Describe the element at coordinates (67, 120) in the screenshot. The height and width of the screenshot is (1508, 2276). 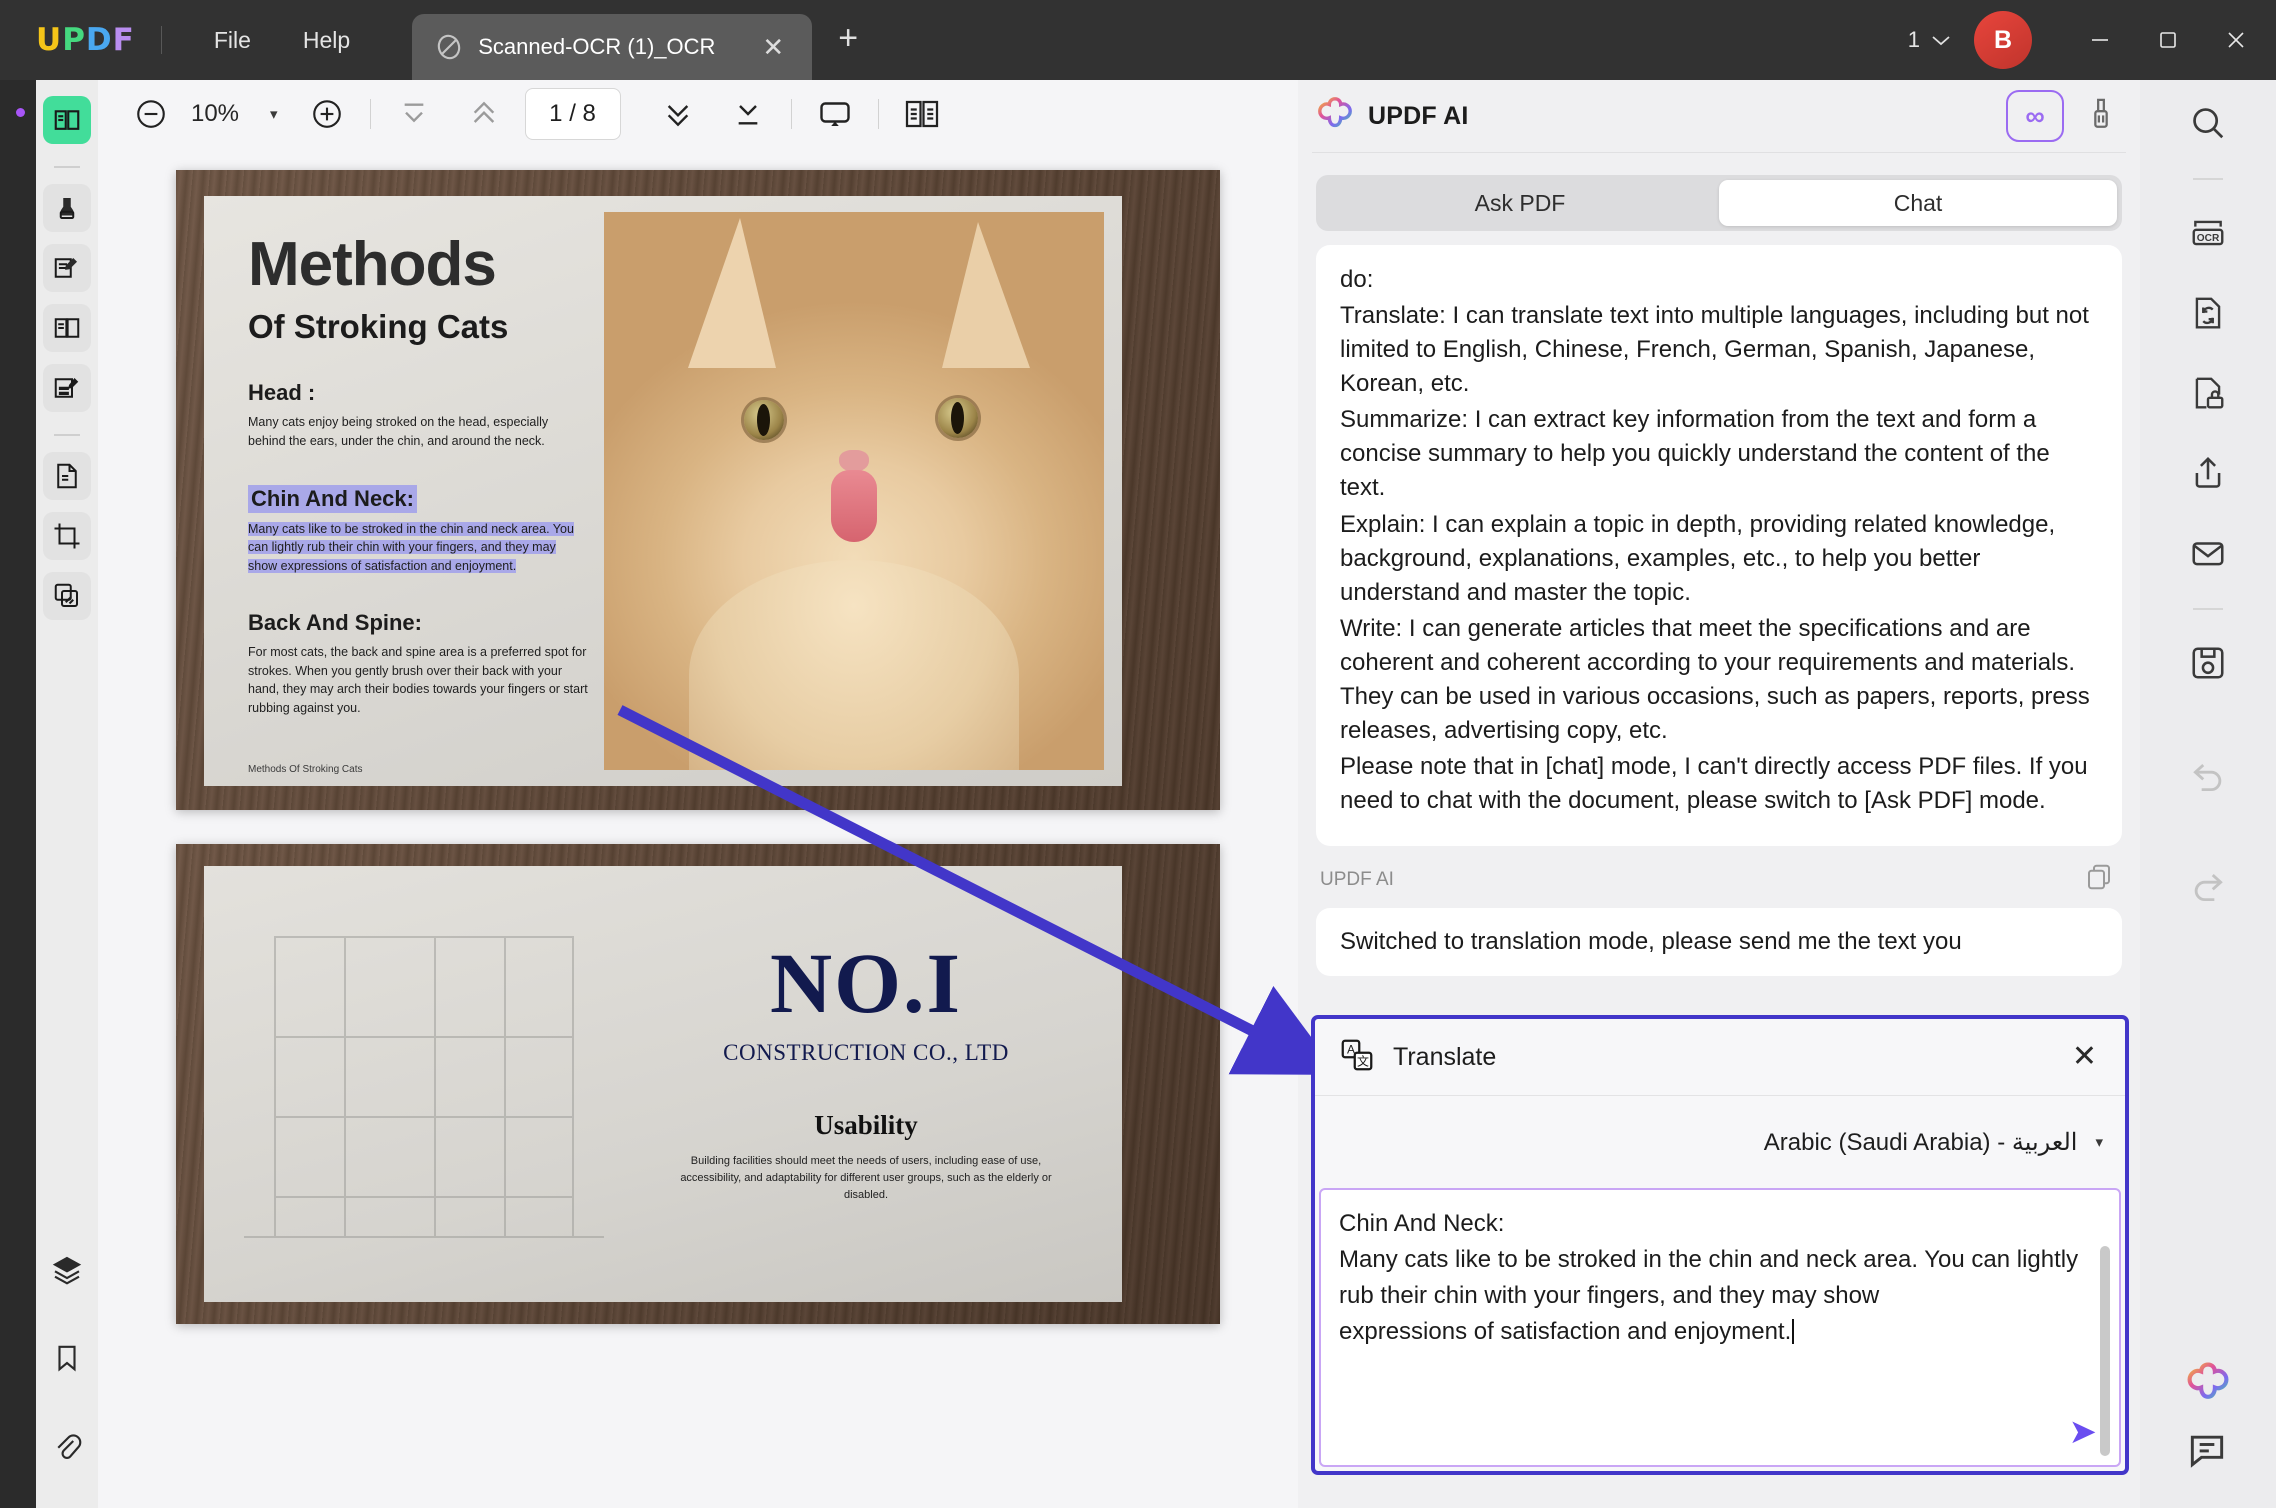
I see `sidebar-item-reader-mode` at that location.